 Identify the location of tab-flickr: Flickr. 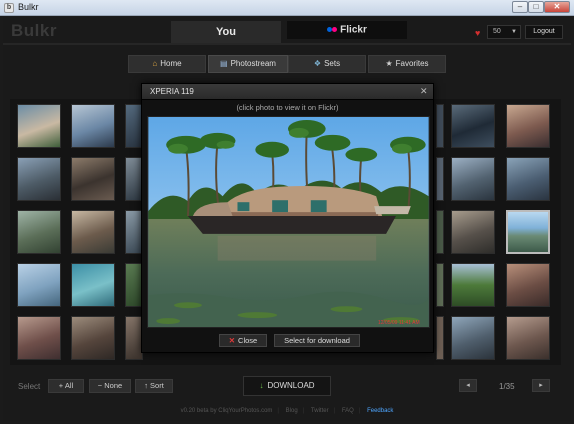
(347, 30).